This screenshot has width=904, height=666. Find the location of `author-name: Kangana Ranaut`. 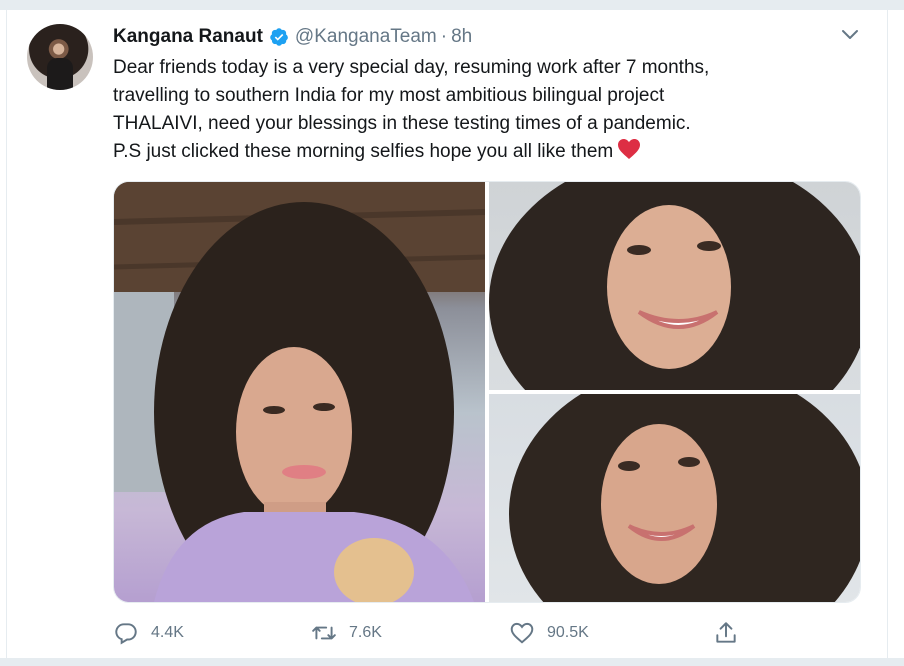

author-name: Kangana Ranaut is located at coordinates (188, 37).